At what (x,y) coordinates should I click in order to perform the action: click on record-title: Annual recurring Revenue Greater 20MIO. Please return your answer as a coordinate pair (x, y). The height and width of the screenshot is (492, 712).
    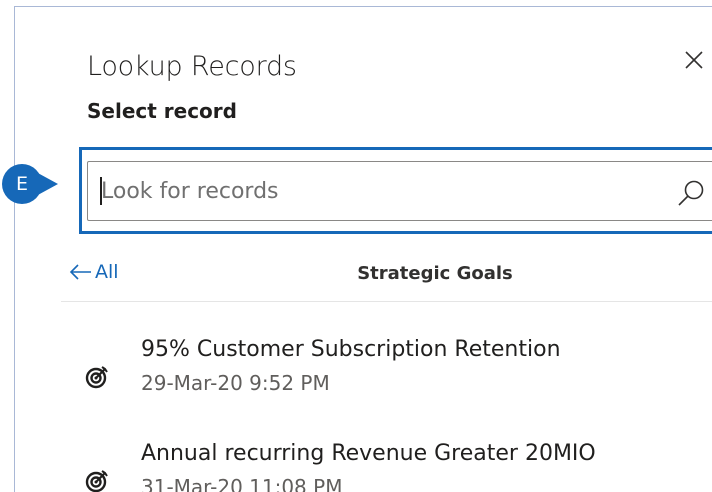
    Looking at the image, I should click on (368, 453).